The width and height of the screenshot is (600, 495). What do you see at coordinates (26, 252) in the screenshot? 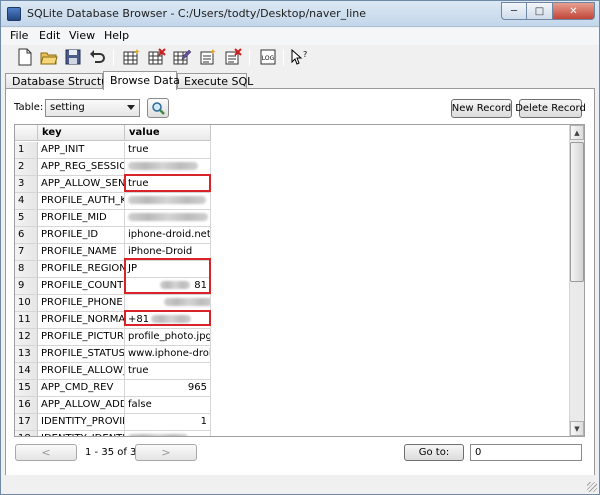
I see `row-number: 7` at bounding box center [26, 252].